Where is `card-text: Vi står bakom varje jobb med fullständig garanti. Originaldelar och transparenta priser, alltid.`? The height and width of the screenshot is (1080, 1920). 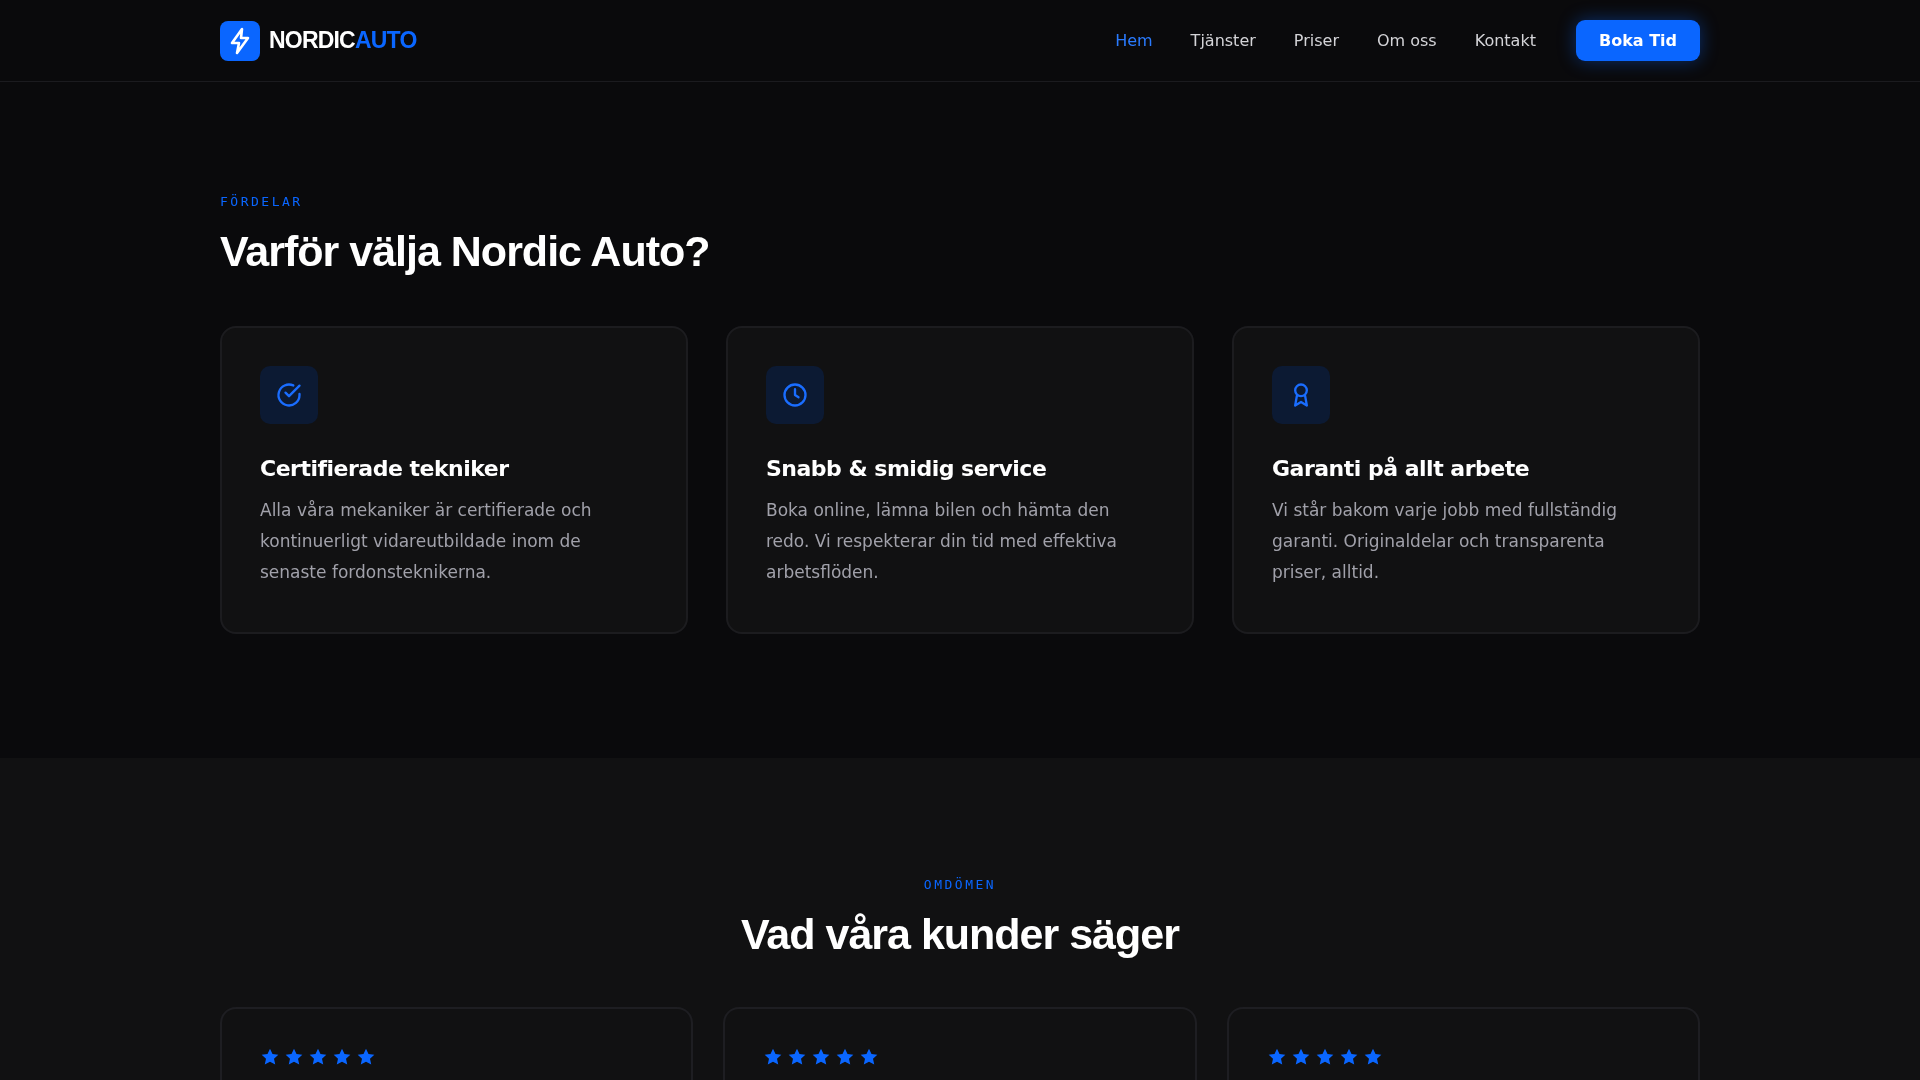
card-text: Vi står bakom varje jobb med fullständig garanti. Originaldelar och transparenta priser, alltid. is located at coordinates (1445, 541).